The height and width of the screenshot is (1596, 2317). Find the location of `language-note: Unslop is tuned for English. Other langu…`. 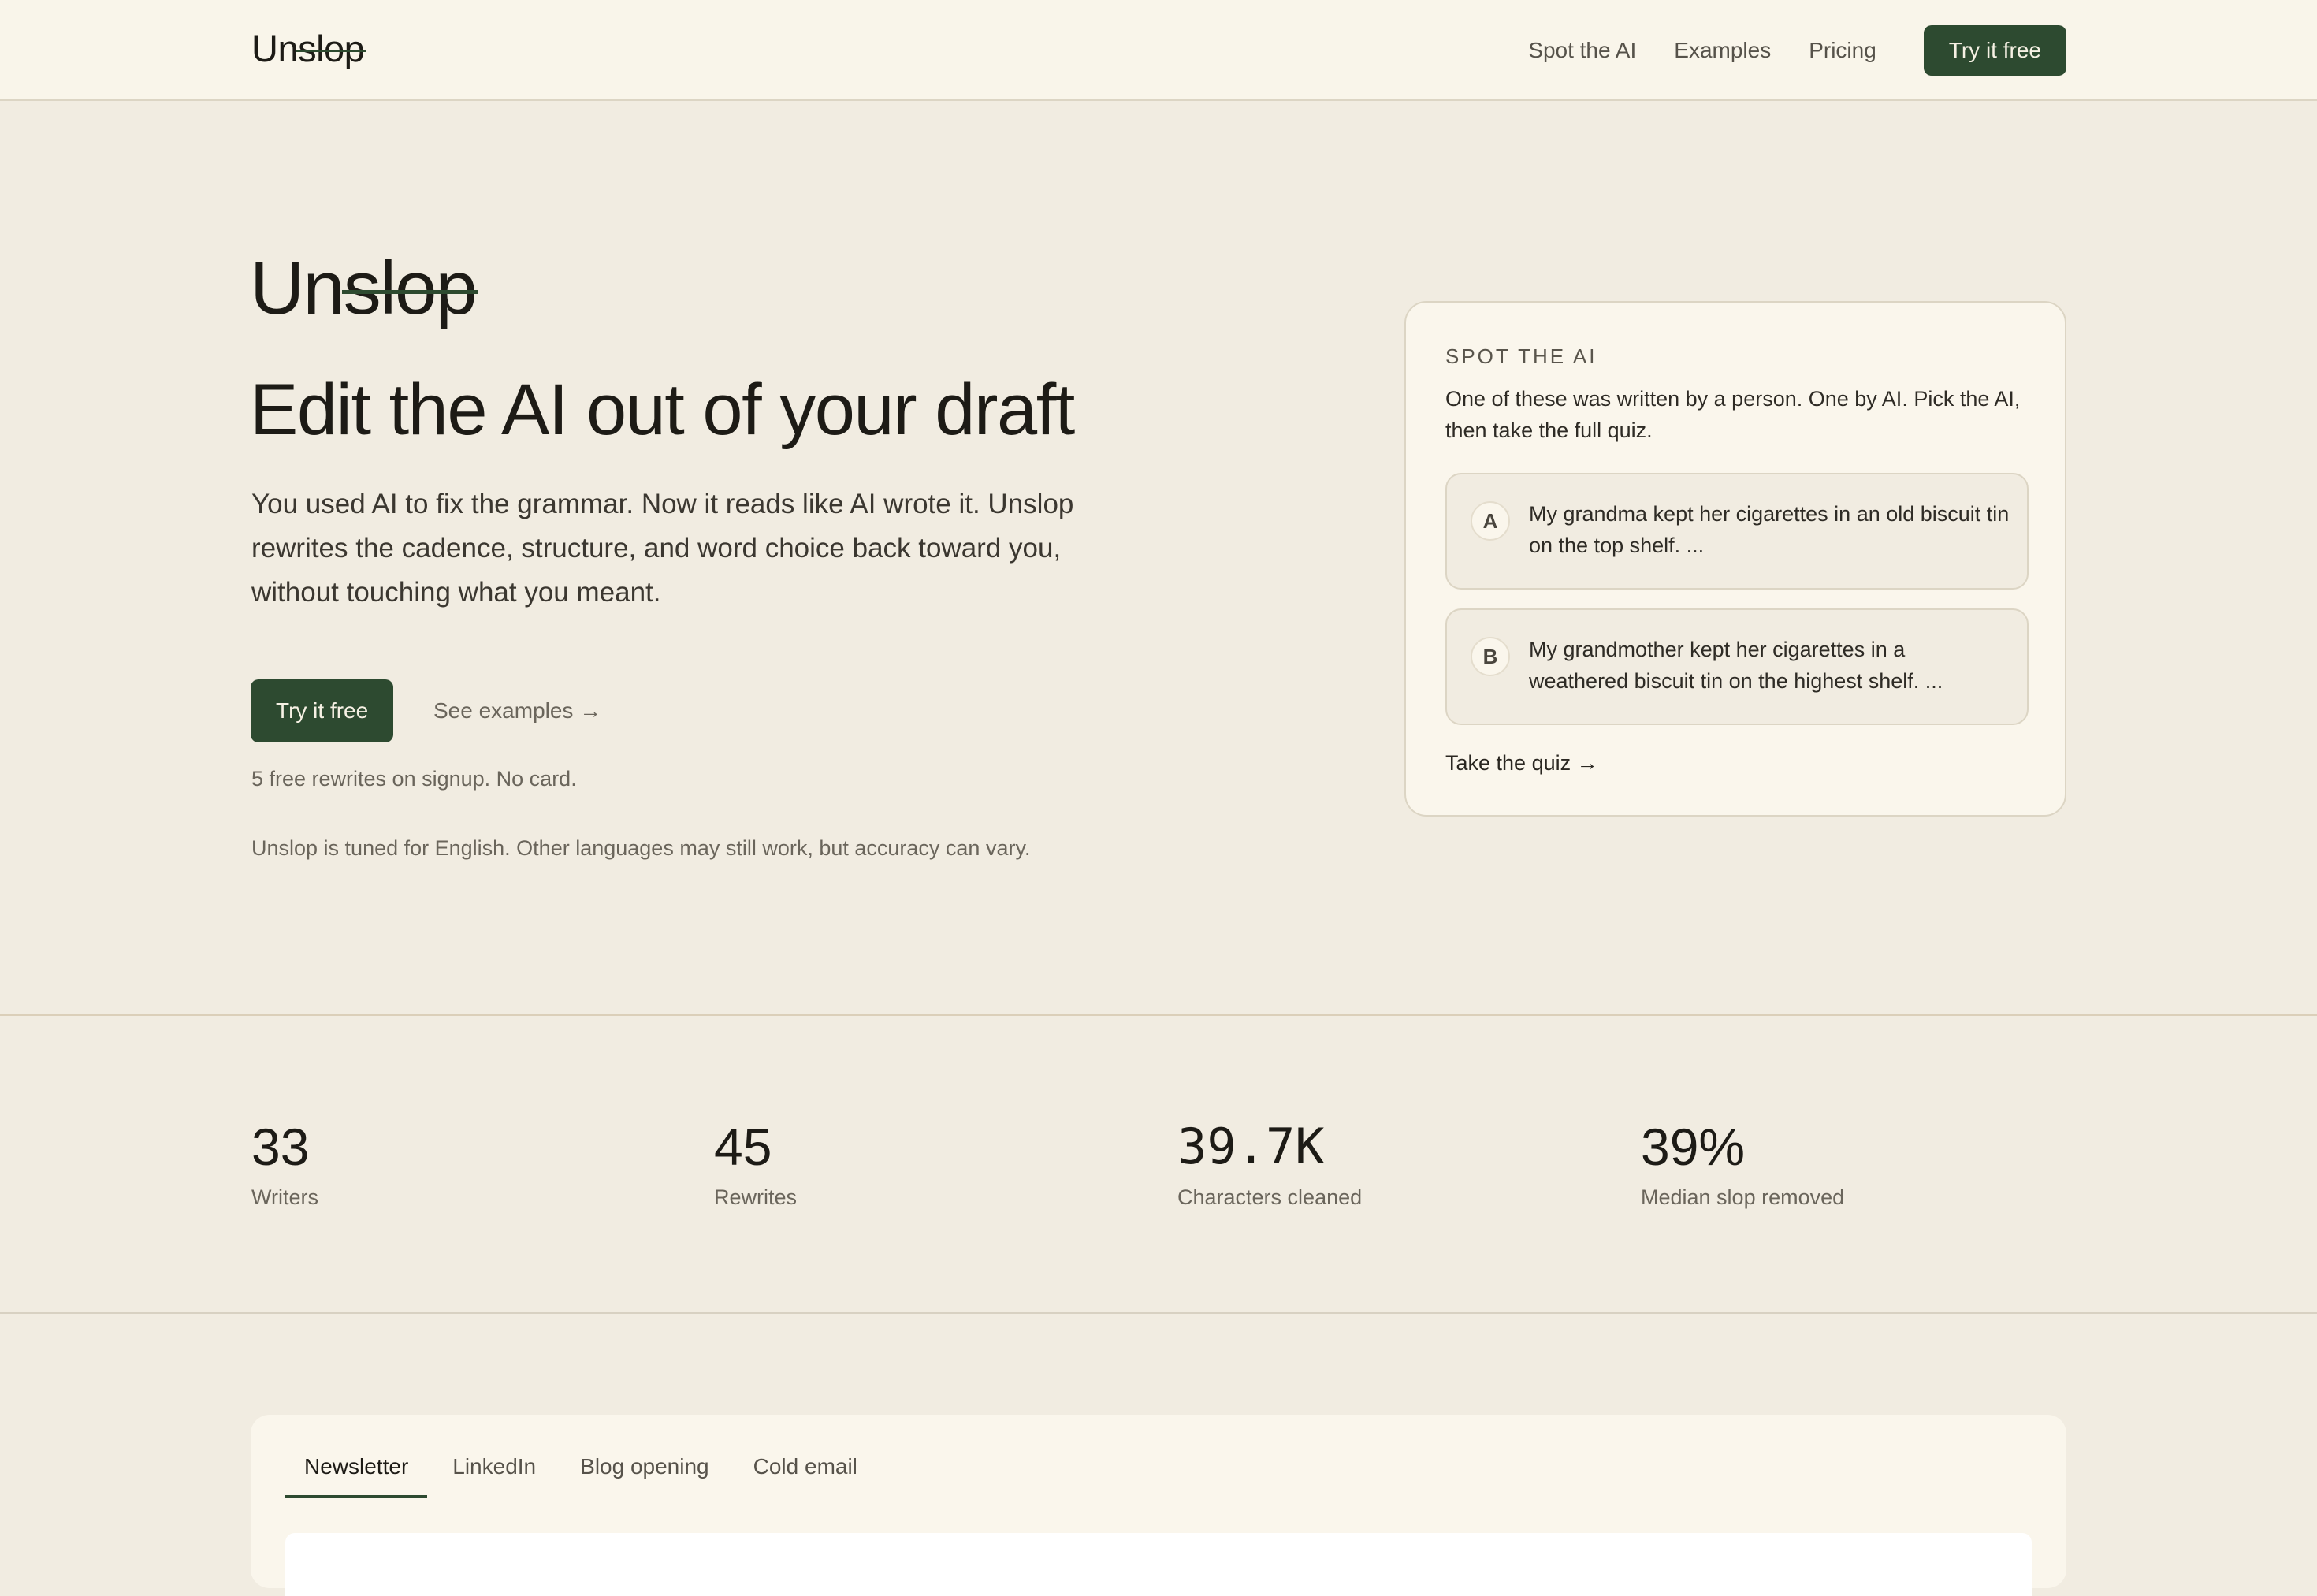

language-note: Unslop is tuned for English. Other langu… is located at coordinates (641, 848).